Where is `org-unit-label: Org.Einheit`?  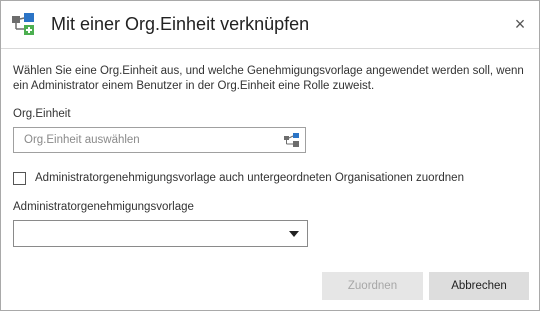 org-unit-label: Org.Einheit is located at coordinates (42, 114).